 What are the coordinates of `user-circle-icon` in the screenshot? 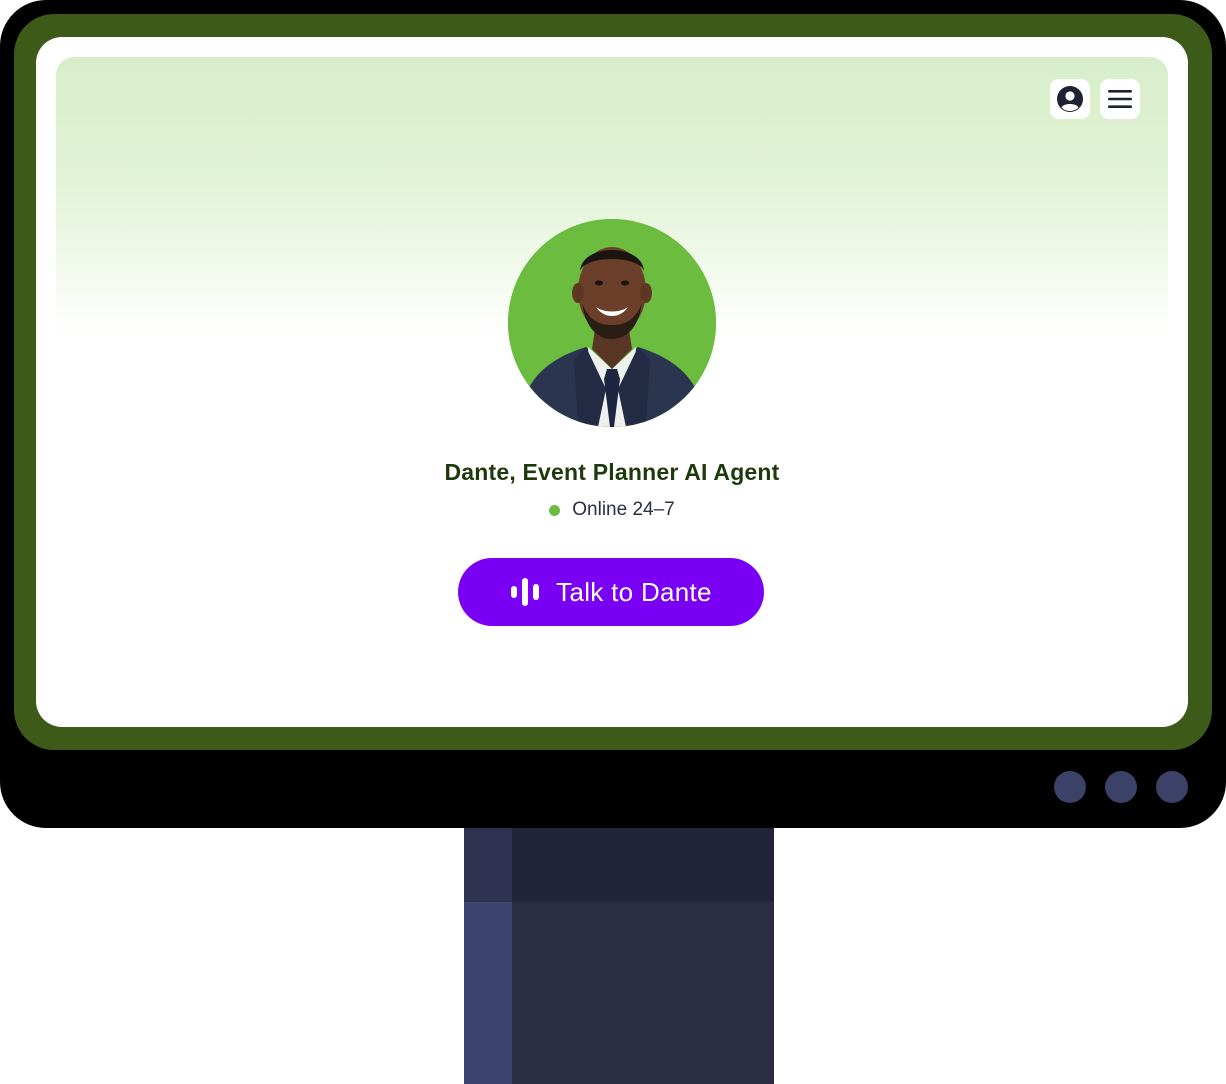 It's located at (1070, 99).